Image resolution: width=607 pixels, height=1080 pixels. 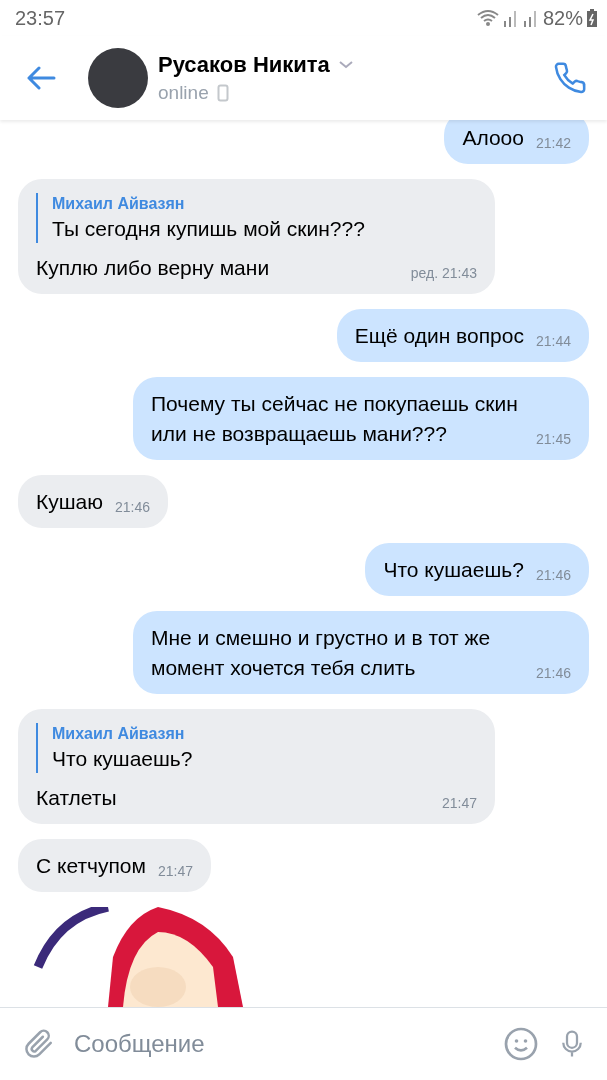 I want to click on message-text: Алооо, so click(x=493, y=138).